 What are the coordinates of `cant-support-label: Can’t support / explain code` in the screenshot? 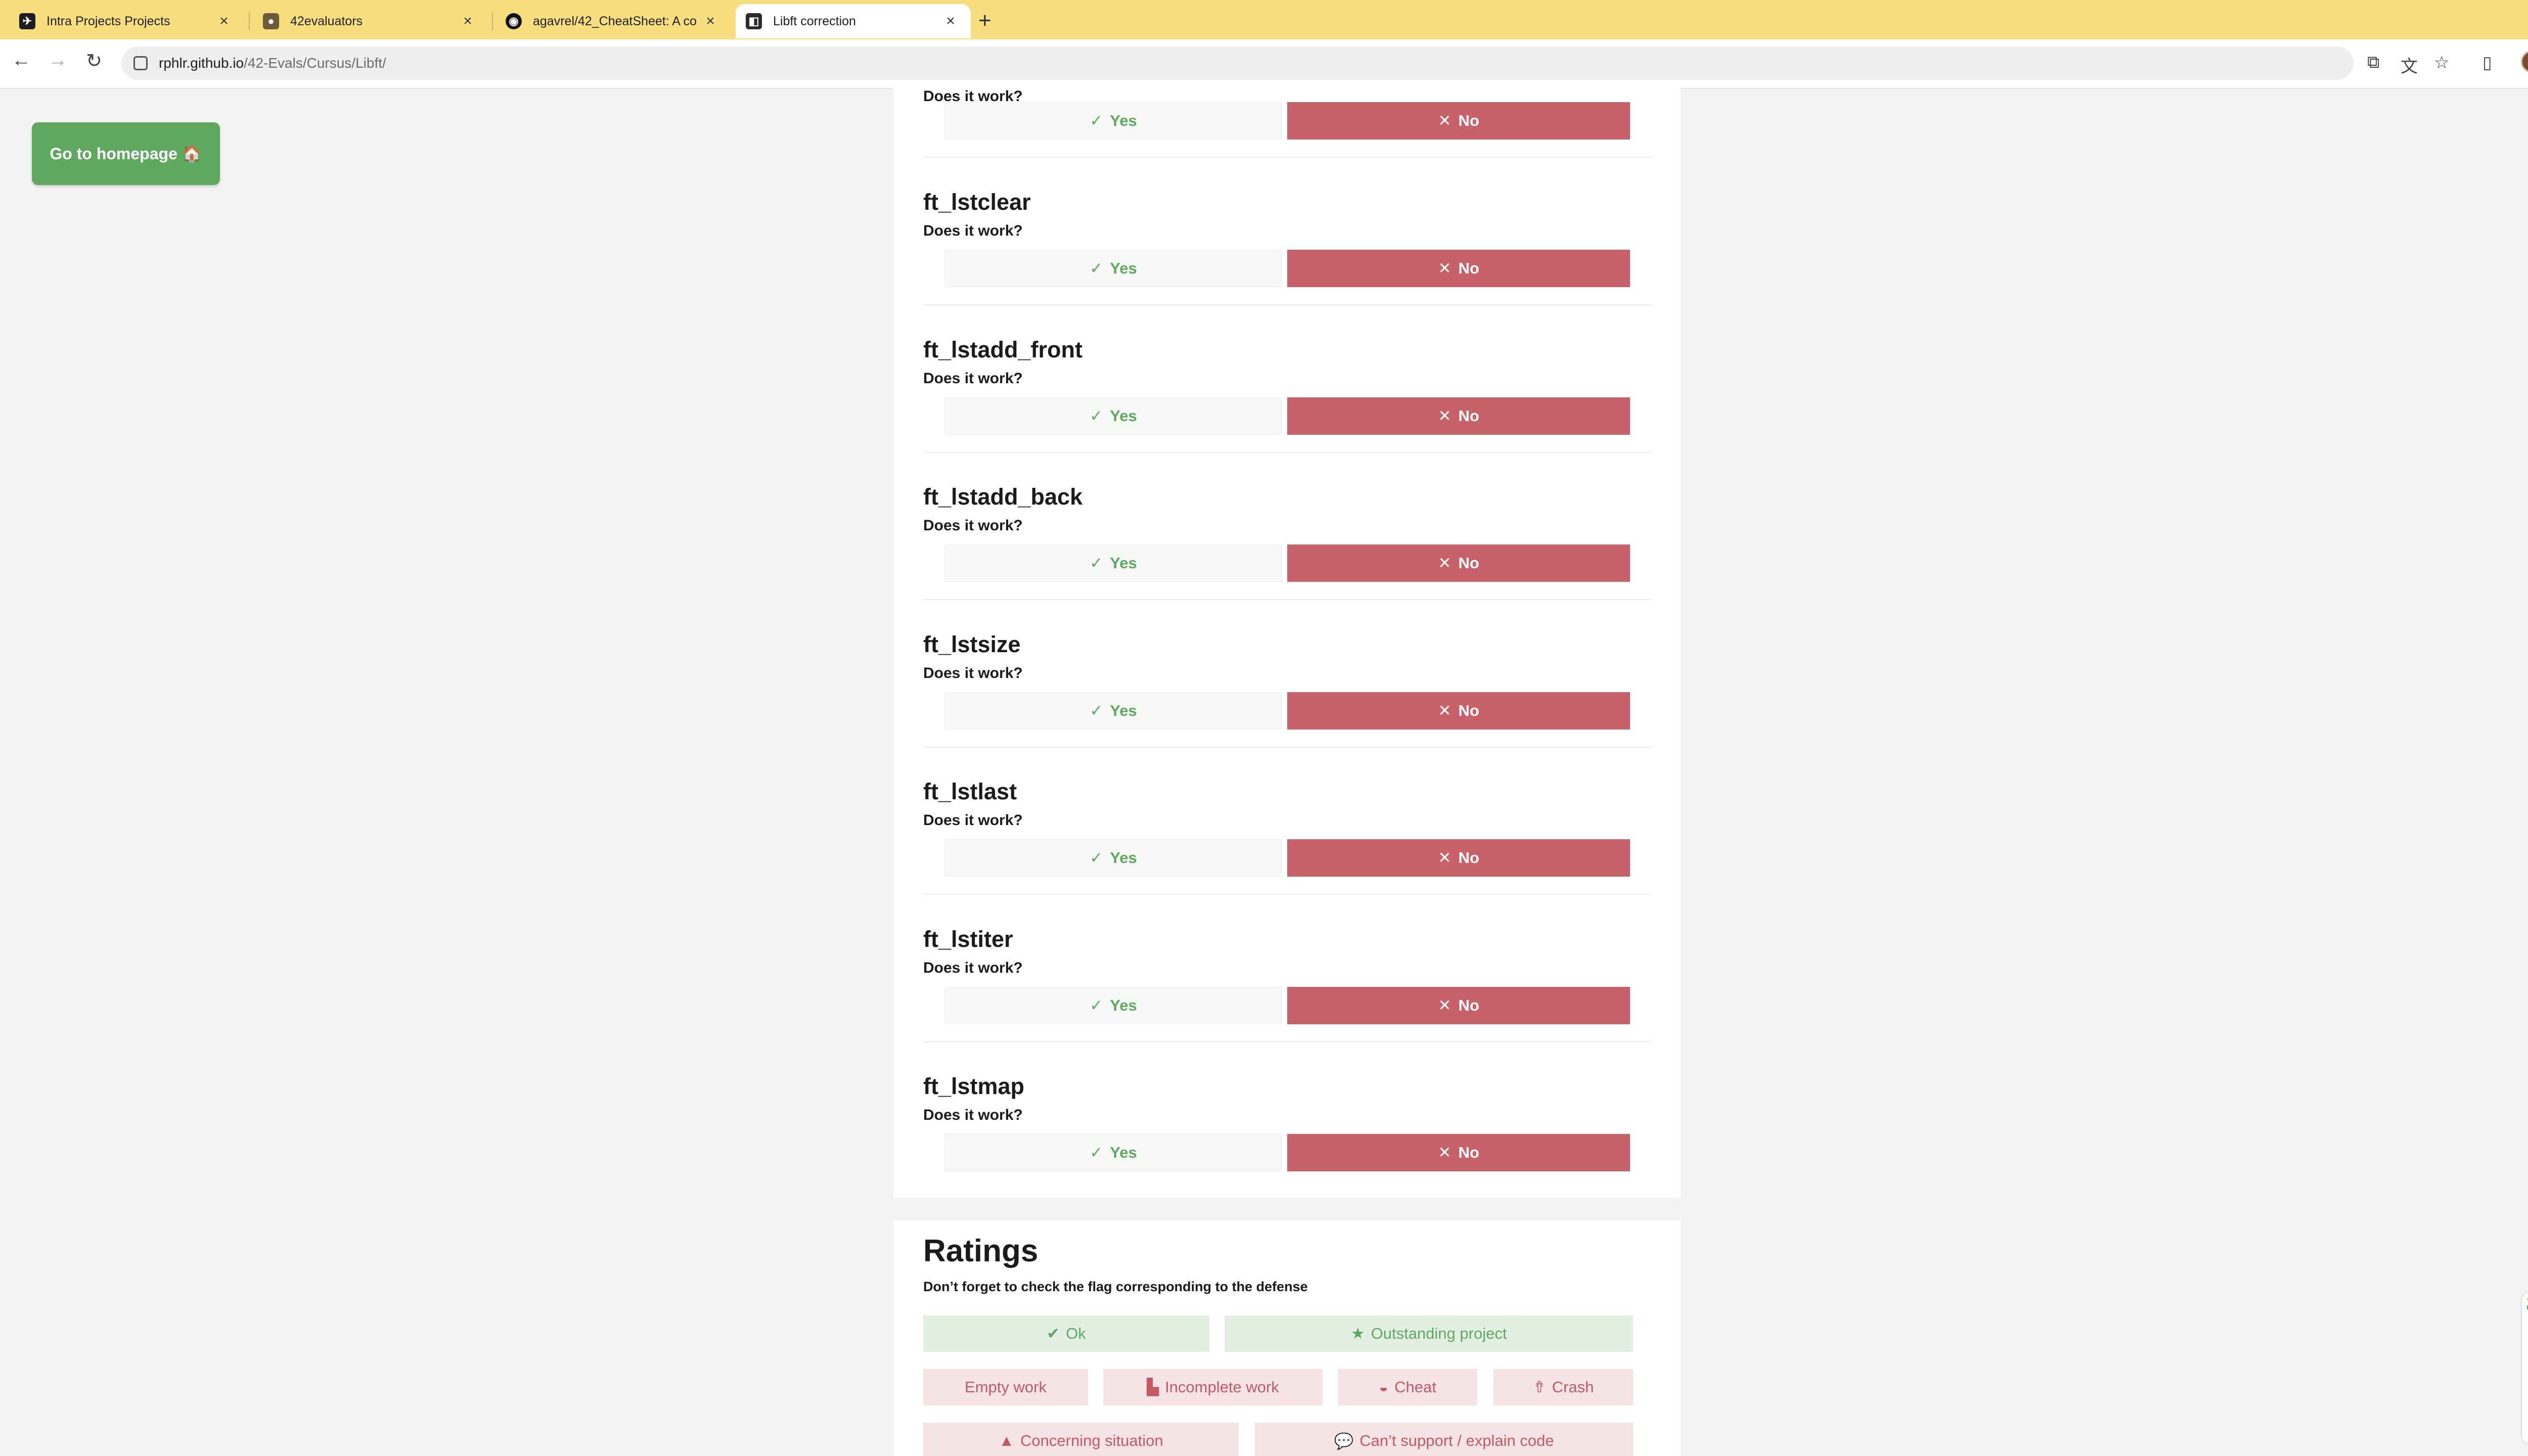 It's located at (1457, 1440).